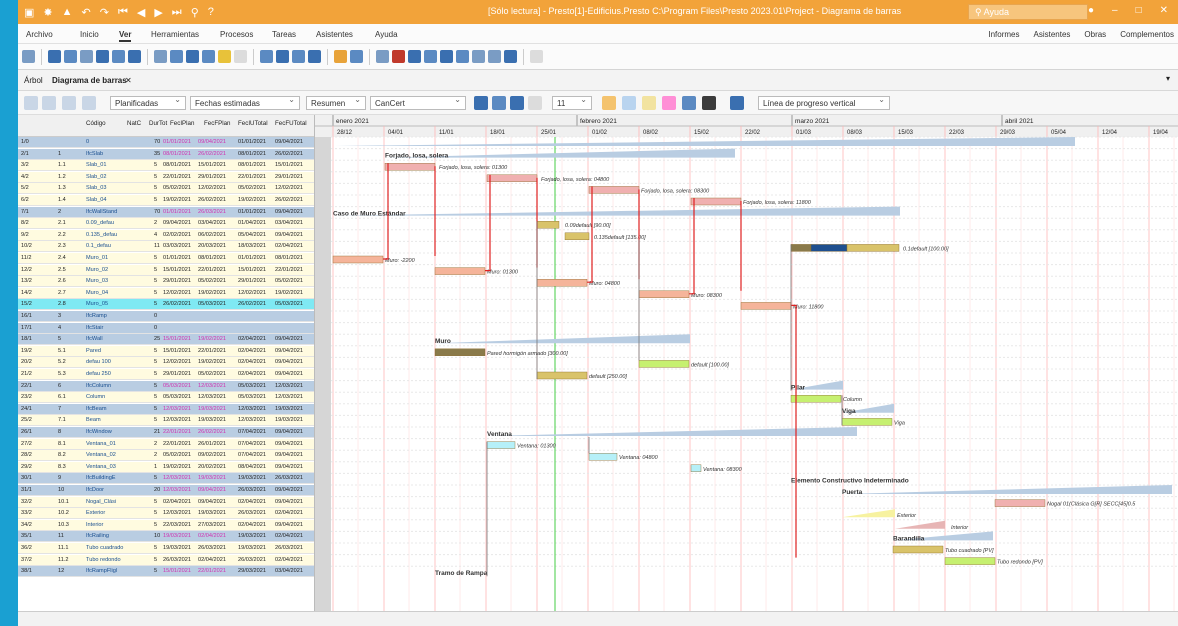 The width and height of the screenshot is (1178, 626). I want to click on bar-style-icon, so click(517, 103).